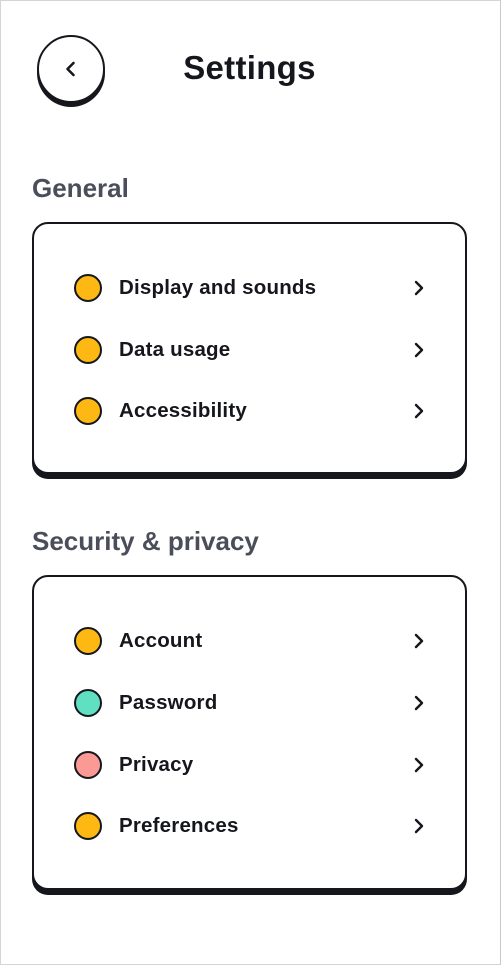 The height and width of the screenshot is (965, 501). I want to click on settings-item-data-usage: Data usage, so click(249, 350).